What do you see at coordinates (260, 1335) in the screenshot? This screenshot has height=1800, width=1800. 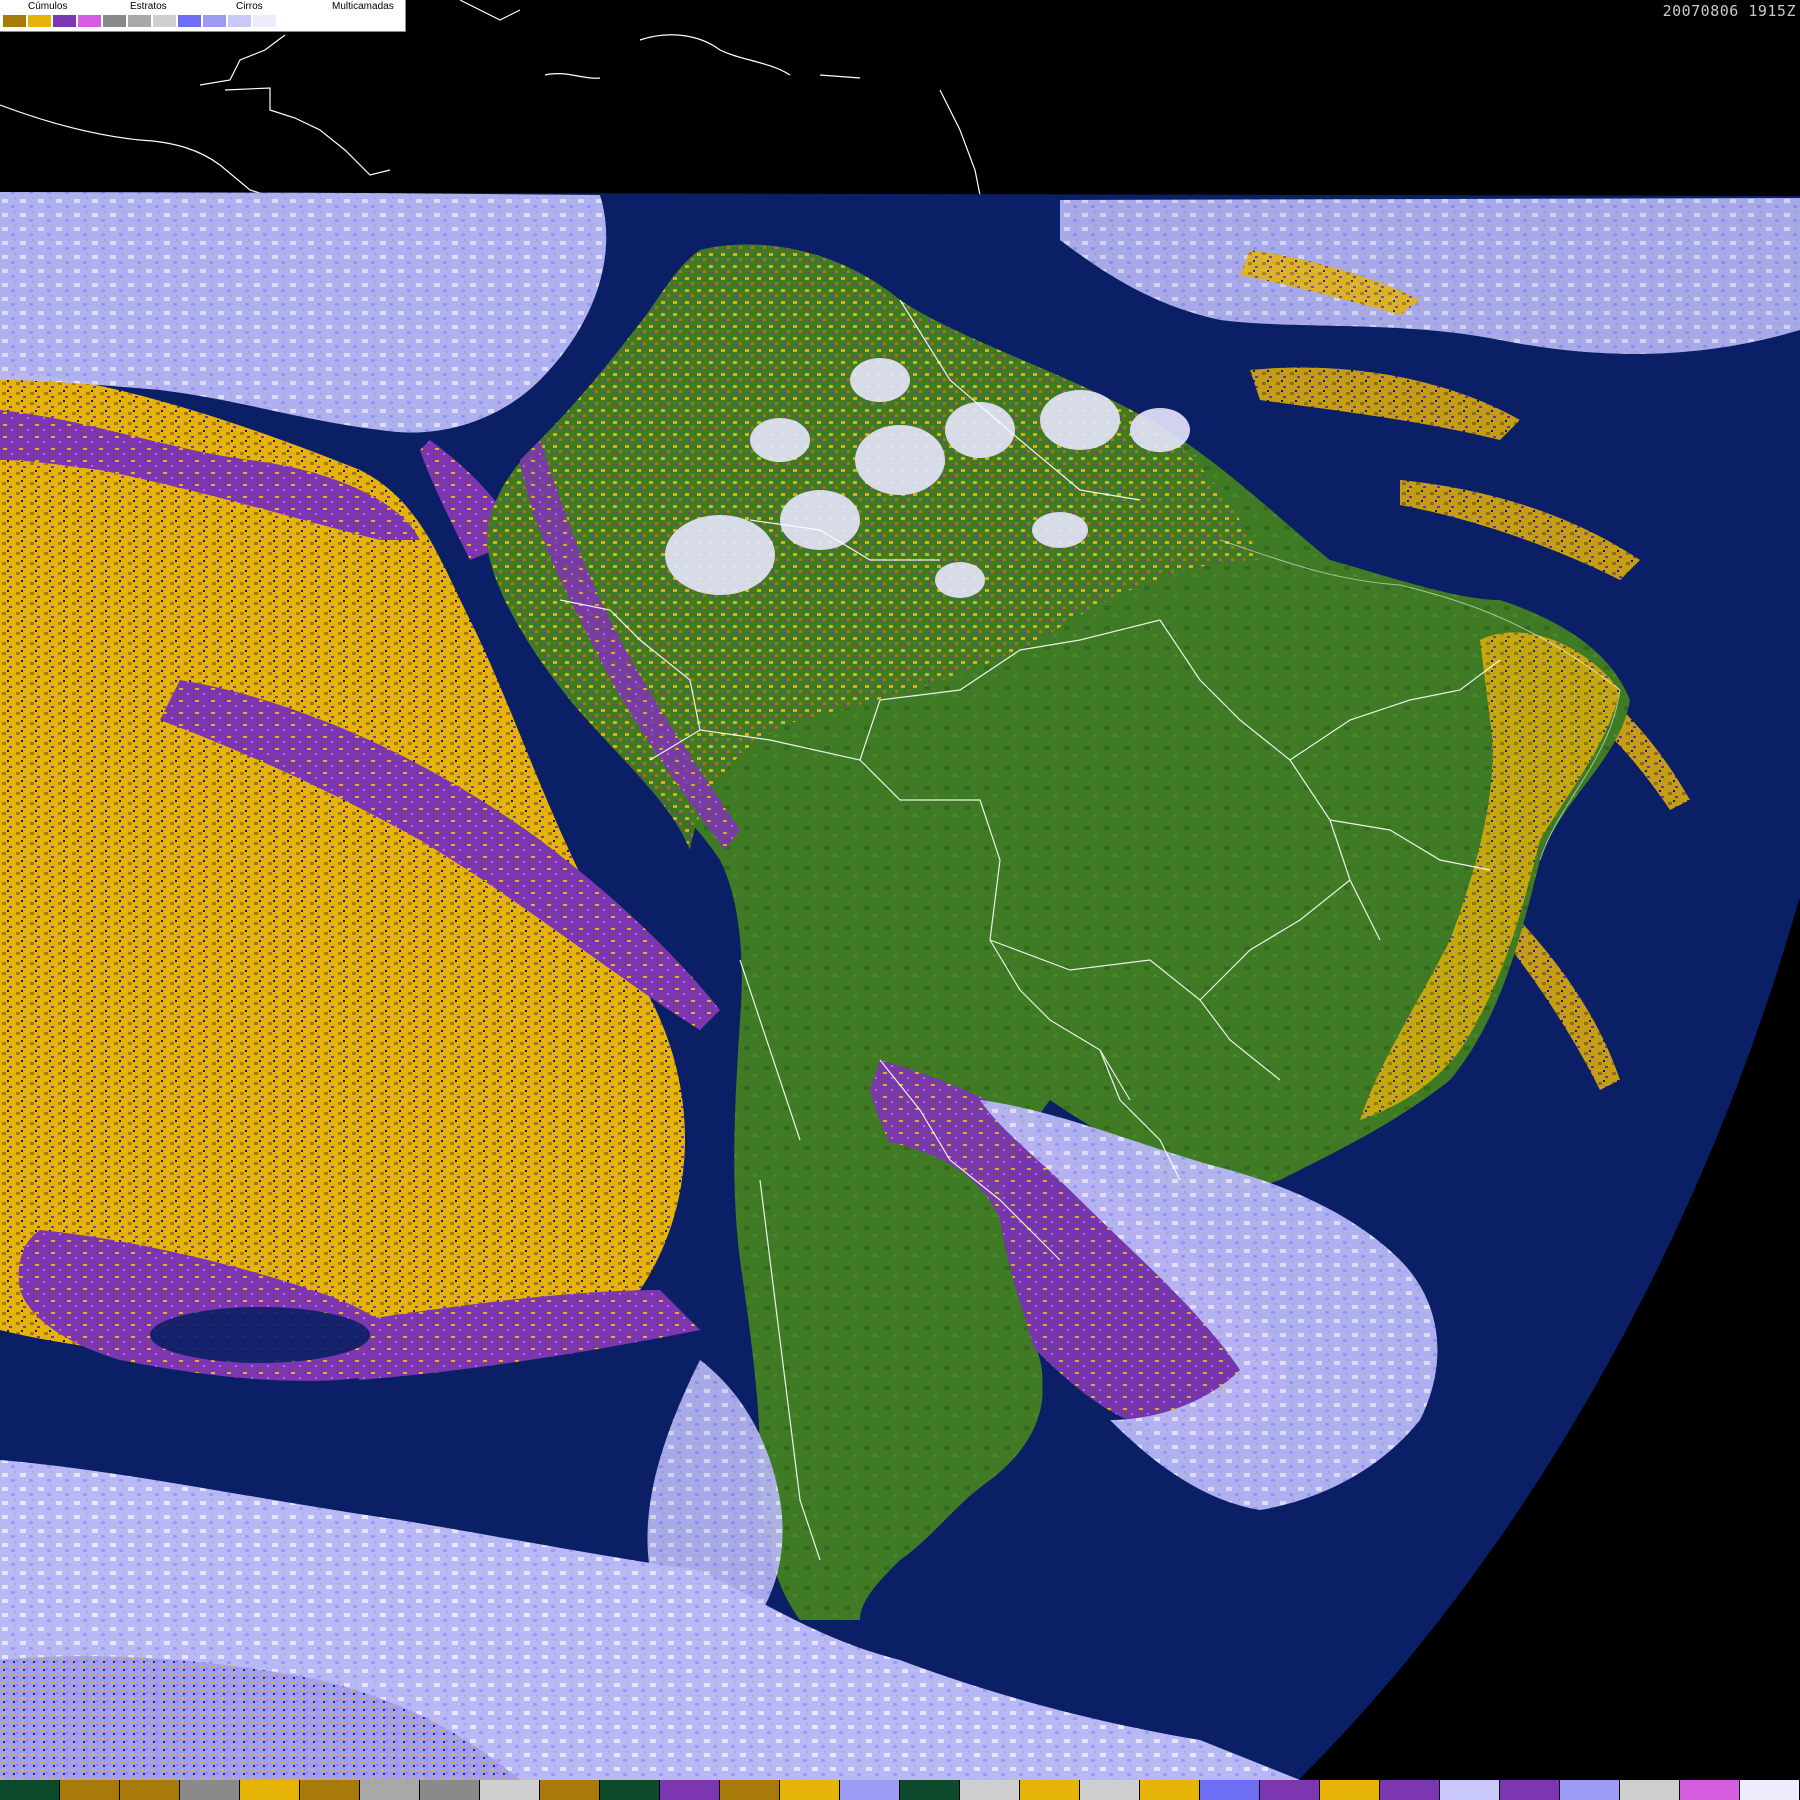 I see `pacific-clear-patch` at bounding box center [260, 1335].